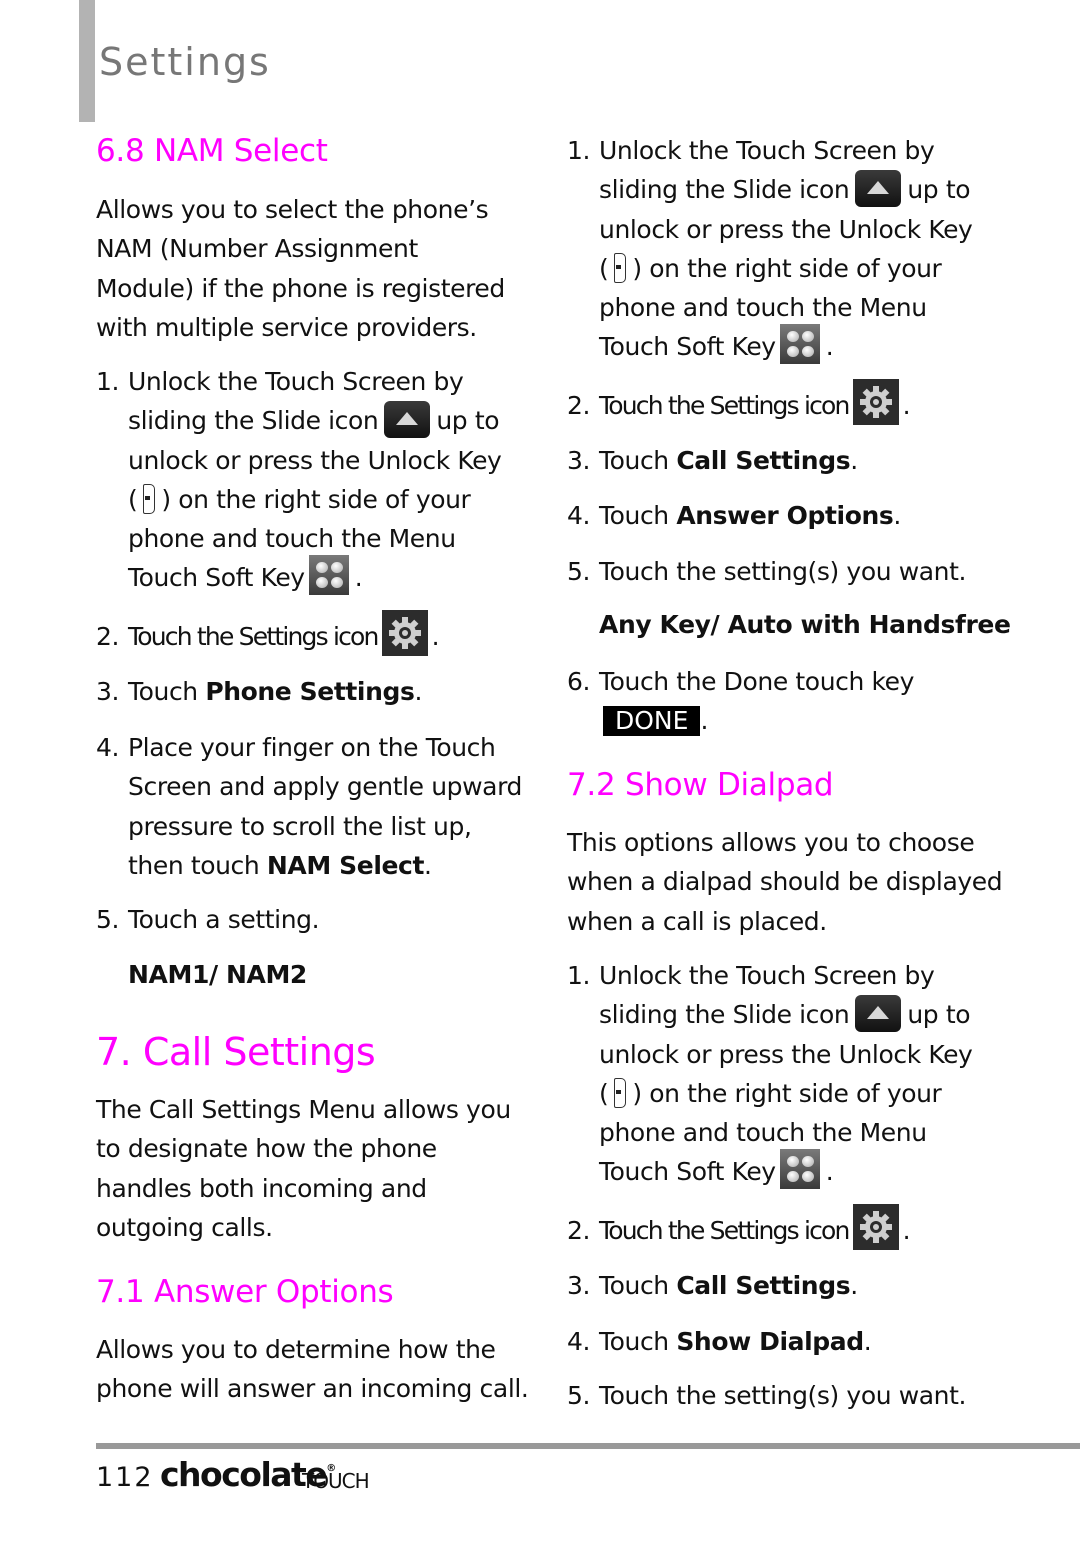  I want to click on text-line: to designate how the phone, so click(266, 1149).